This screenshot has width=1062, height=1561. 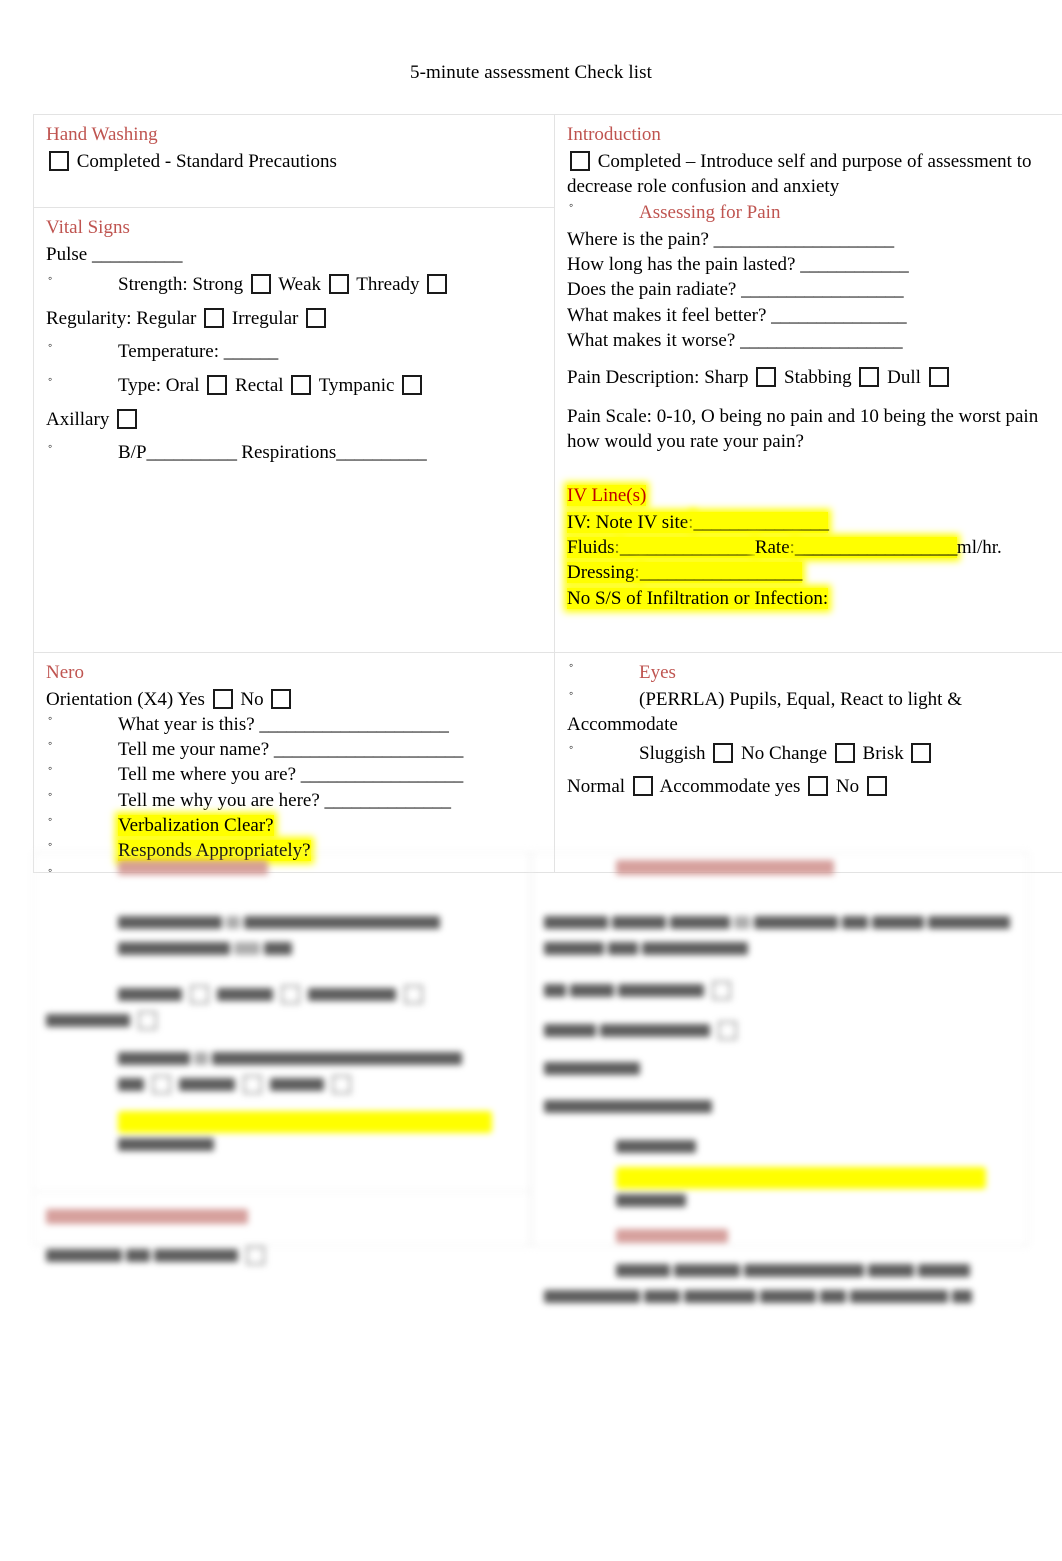 What do you see at coordinates (766, 377) in the screenshot?
I see `checkbox-pain-sharp` at bounding box center [766, 377].